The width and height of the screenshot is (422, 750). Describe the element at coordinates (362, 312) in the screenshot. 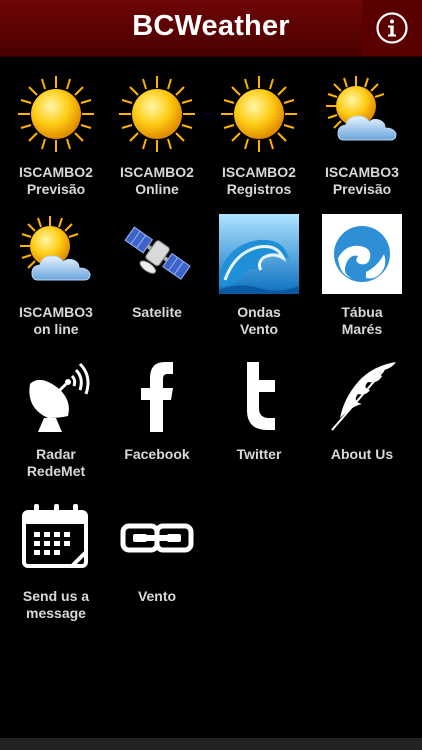

I see `tile-label-line1: Tábua` at that location.